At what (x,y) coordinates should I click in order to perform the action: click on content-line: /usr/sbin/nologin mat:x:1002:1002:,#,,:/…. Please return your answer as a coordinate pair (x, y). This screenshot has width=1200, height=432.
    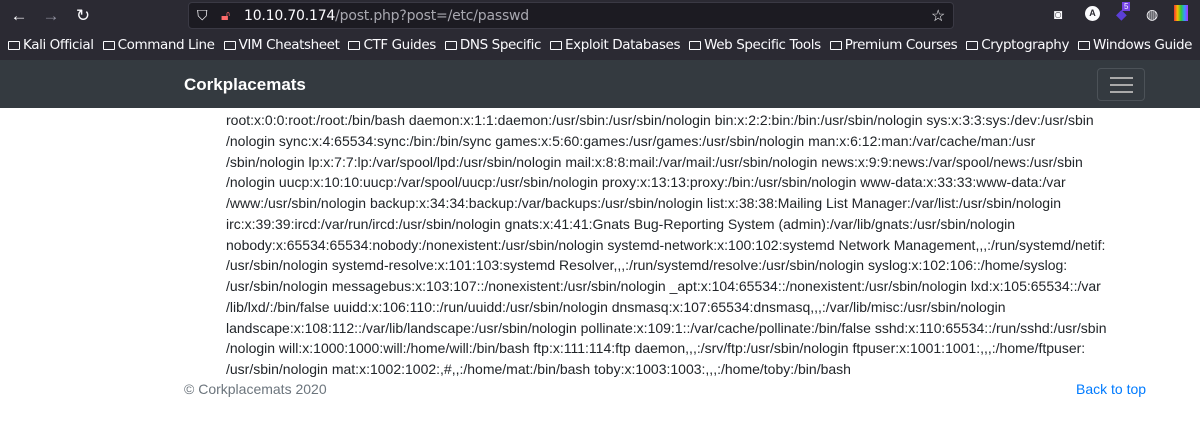
    Looking at the image, I should click on (538, 369).